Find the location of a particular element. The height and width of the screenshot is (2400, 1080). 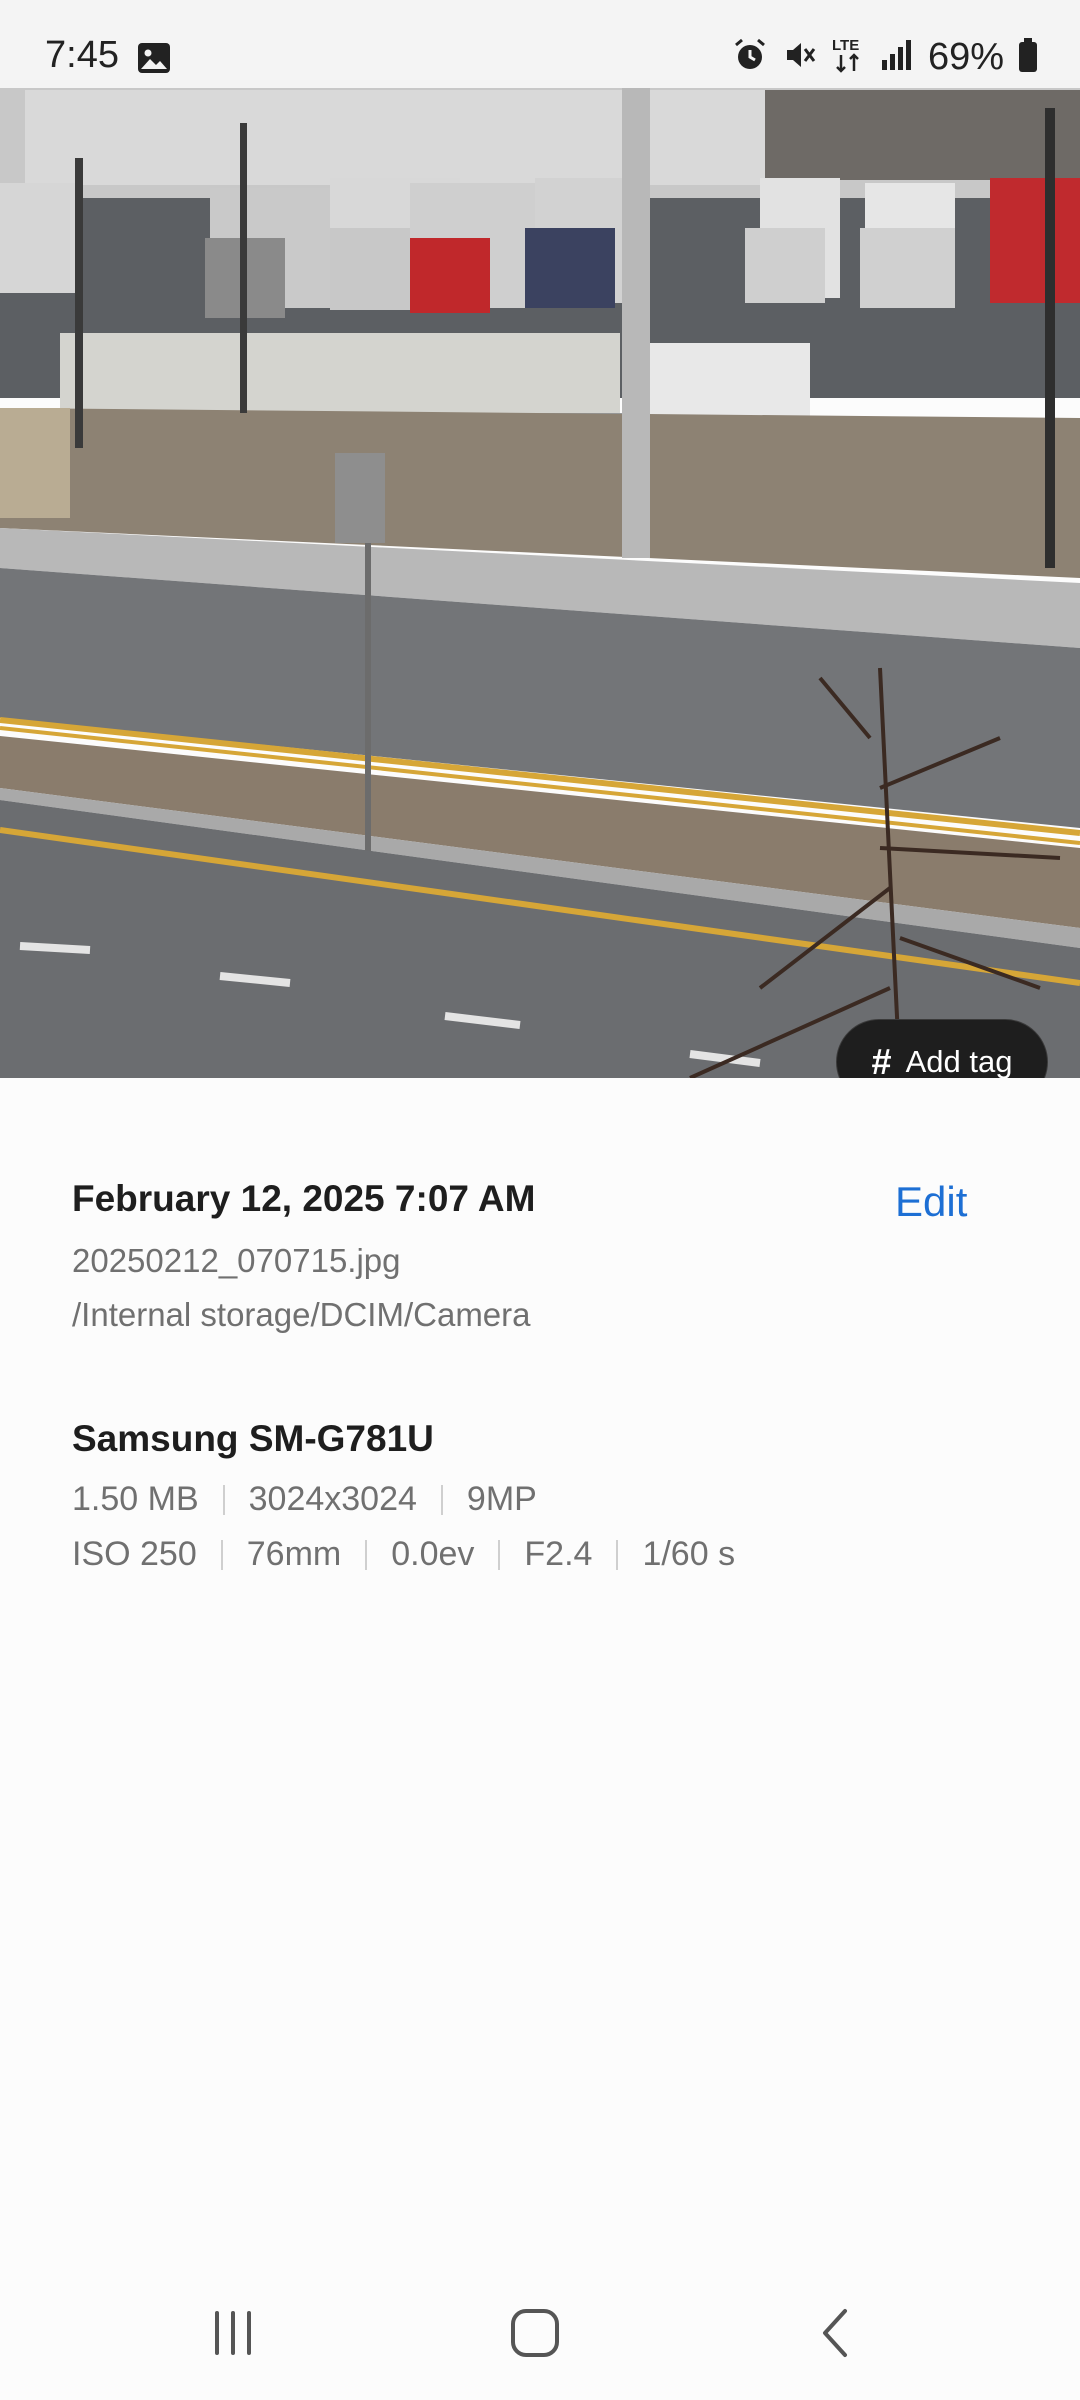

status-bar: 7:45 LTE 69% is located at coordinates (540, 44).